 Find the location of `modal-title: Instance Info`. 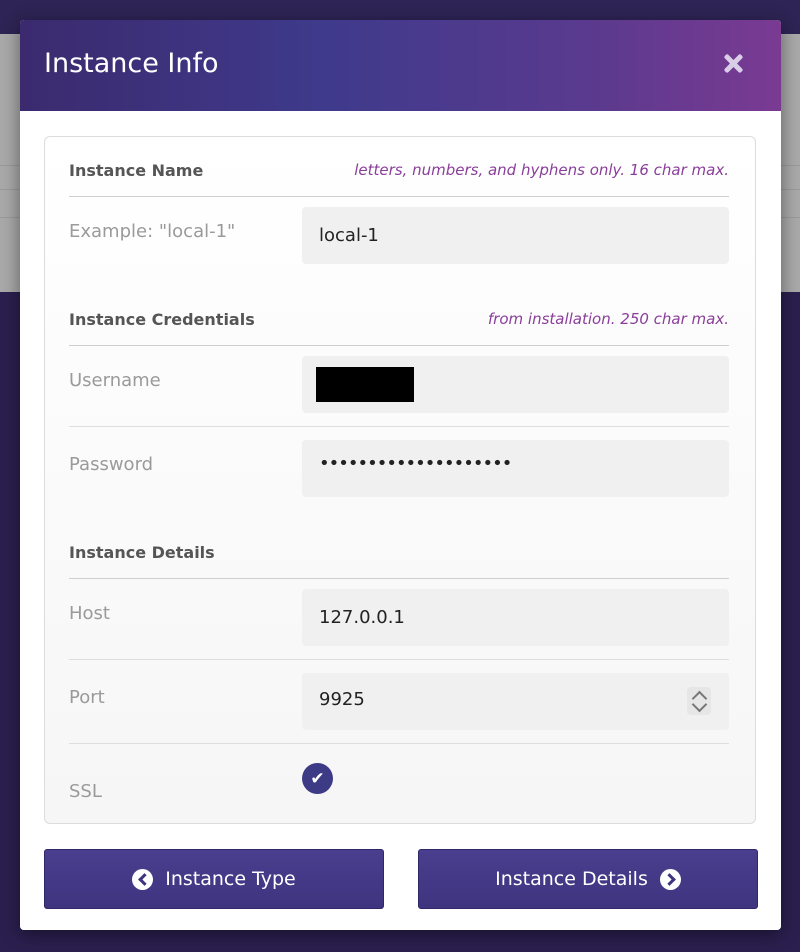

modal-title: Instance Info is located at coordinates (131, 63).